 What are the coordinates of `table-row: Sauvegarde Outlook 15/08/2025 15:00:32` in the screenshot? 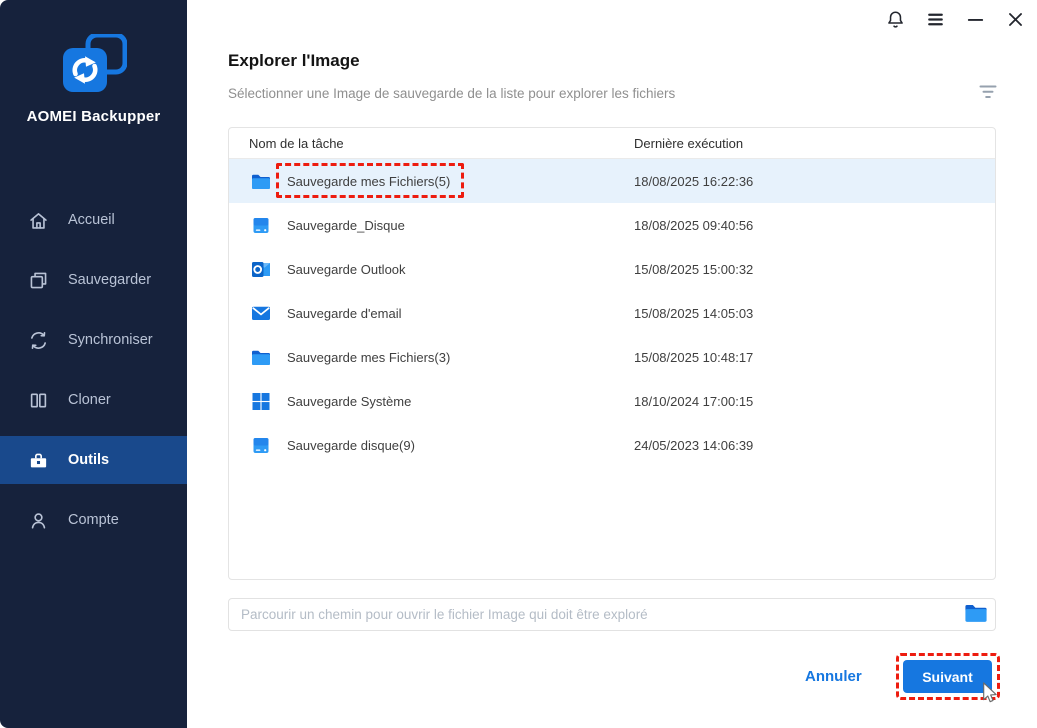 It's located at (612, 269).